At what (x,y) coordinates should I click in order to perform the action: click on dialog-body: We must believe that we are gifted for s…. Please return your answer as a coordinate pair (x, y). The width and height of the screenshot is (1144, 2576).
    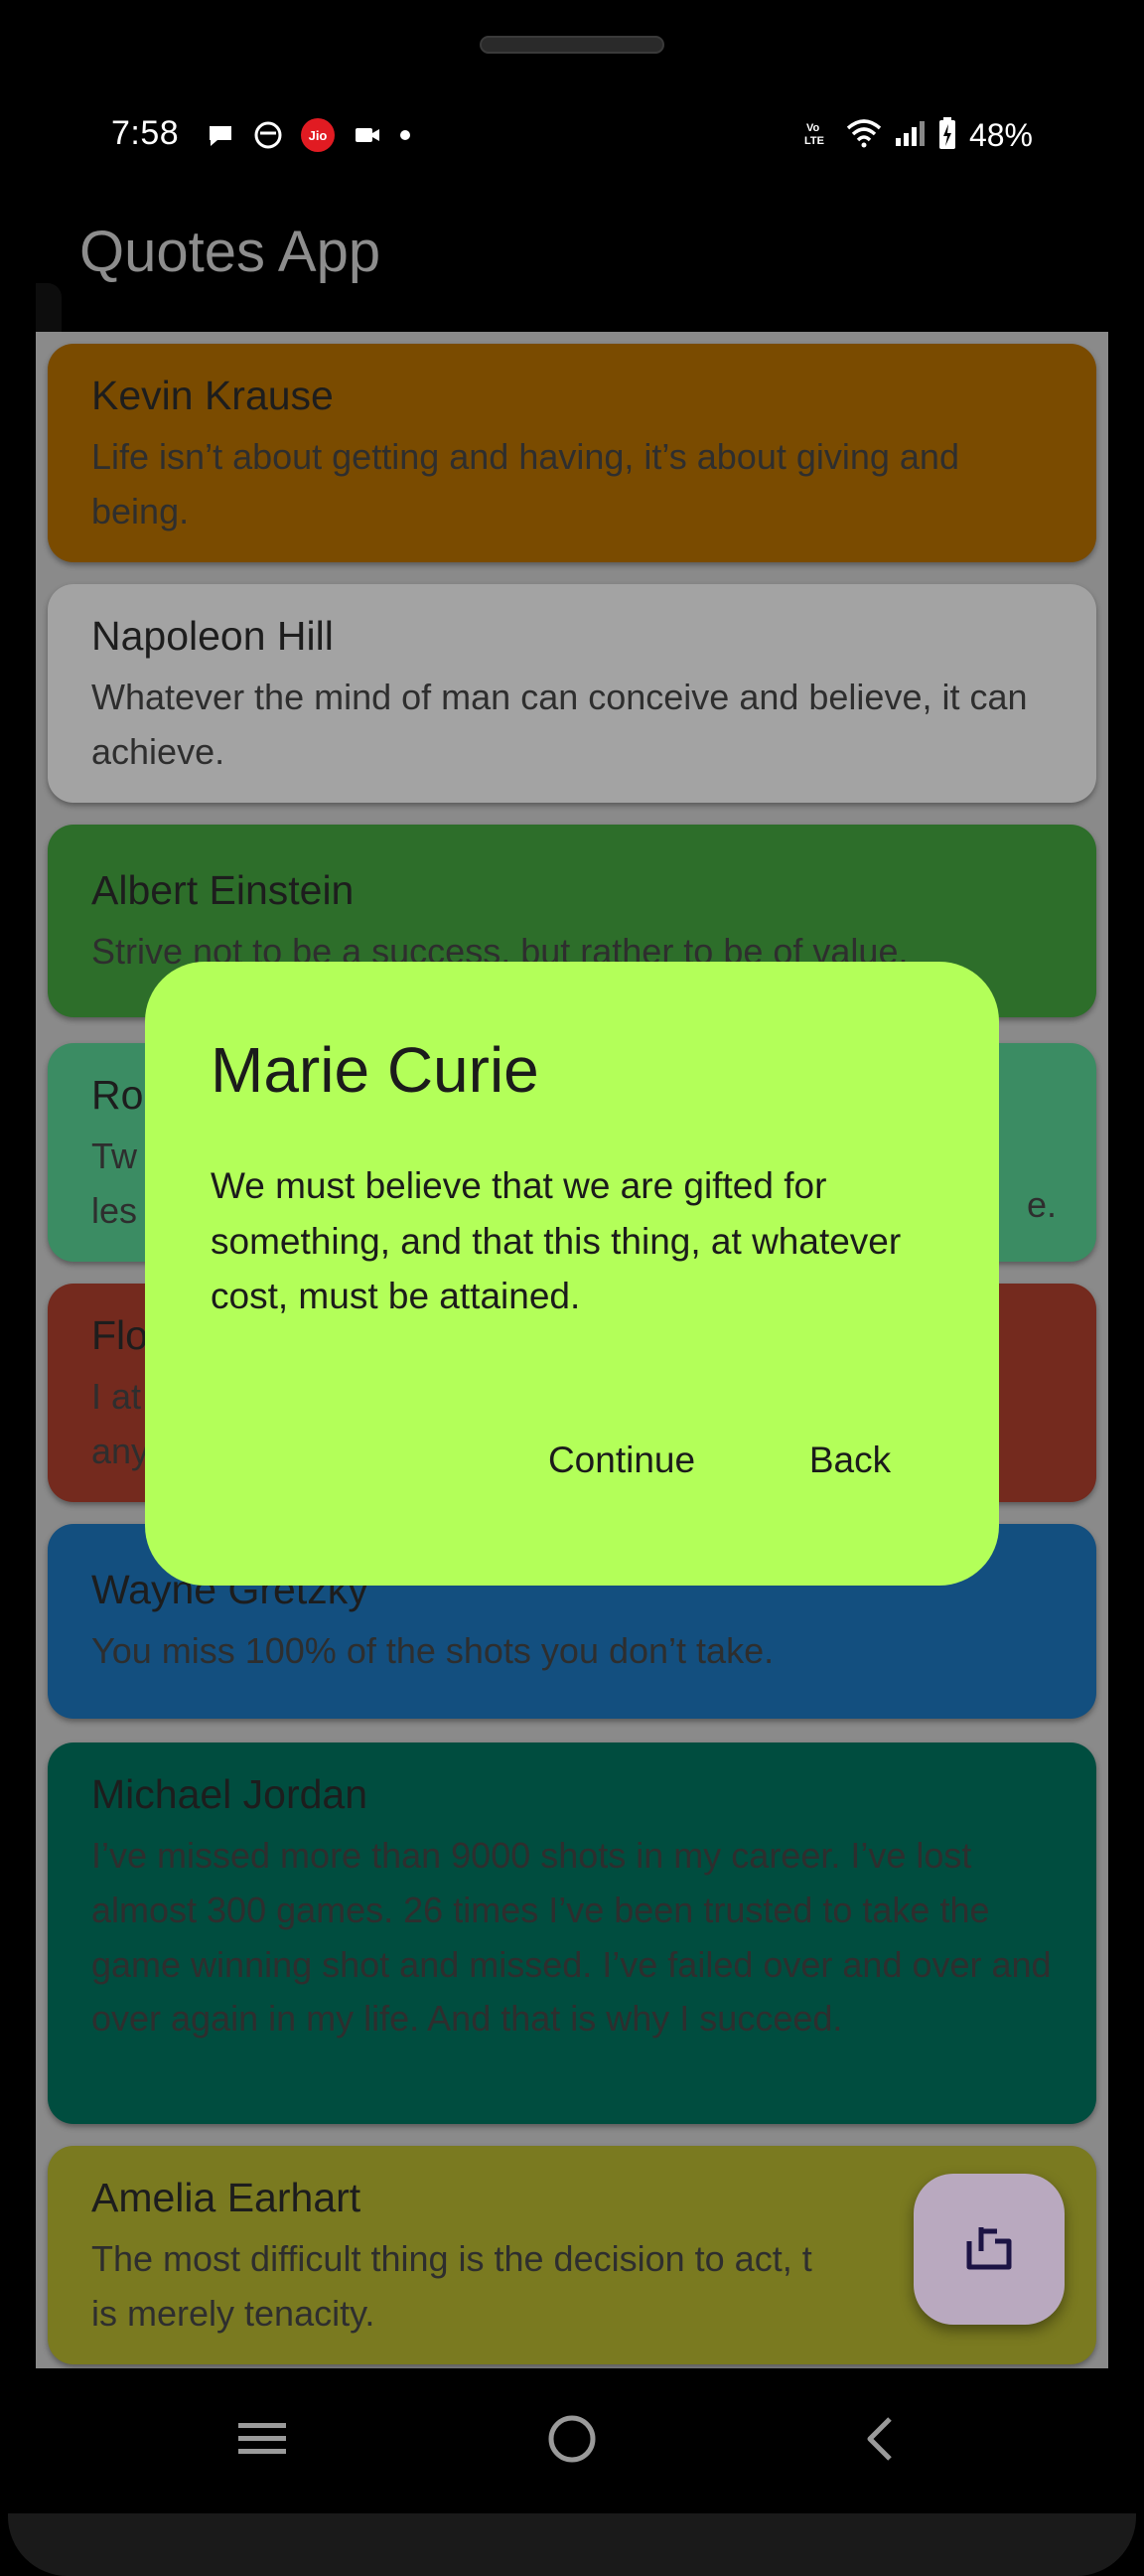
    Looking at the image, I should click on (556, 1241).